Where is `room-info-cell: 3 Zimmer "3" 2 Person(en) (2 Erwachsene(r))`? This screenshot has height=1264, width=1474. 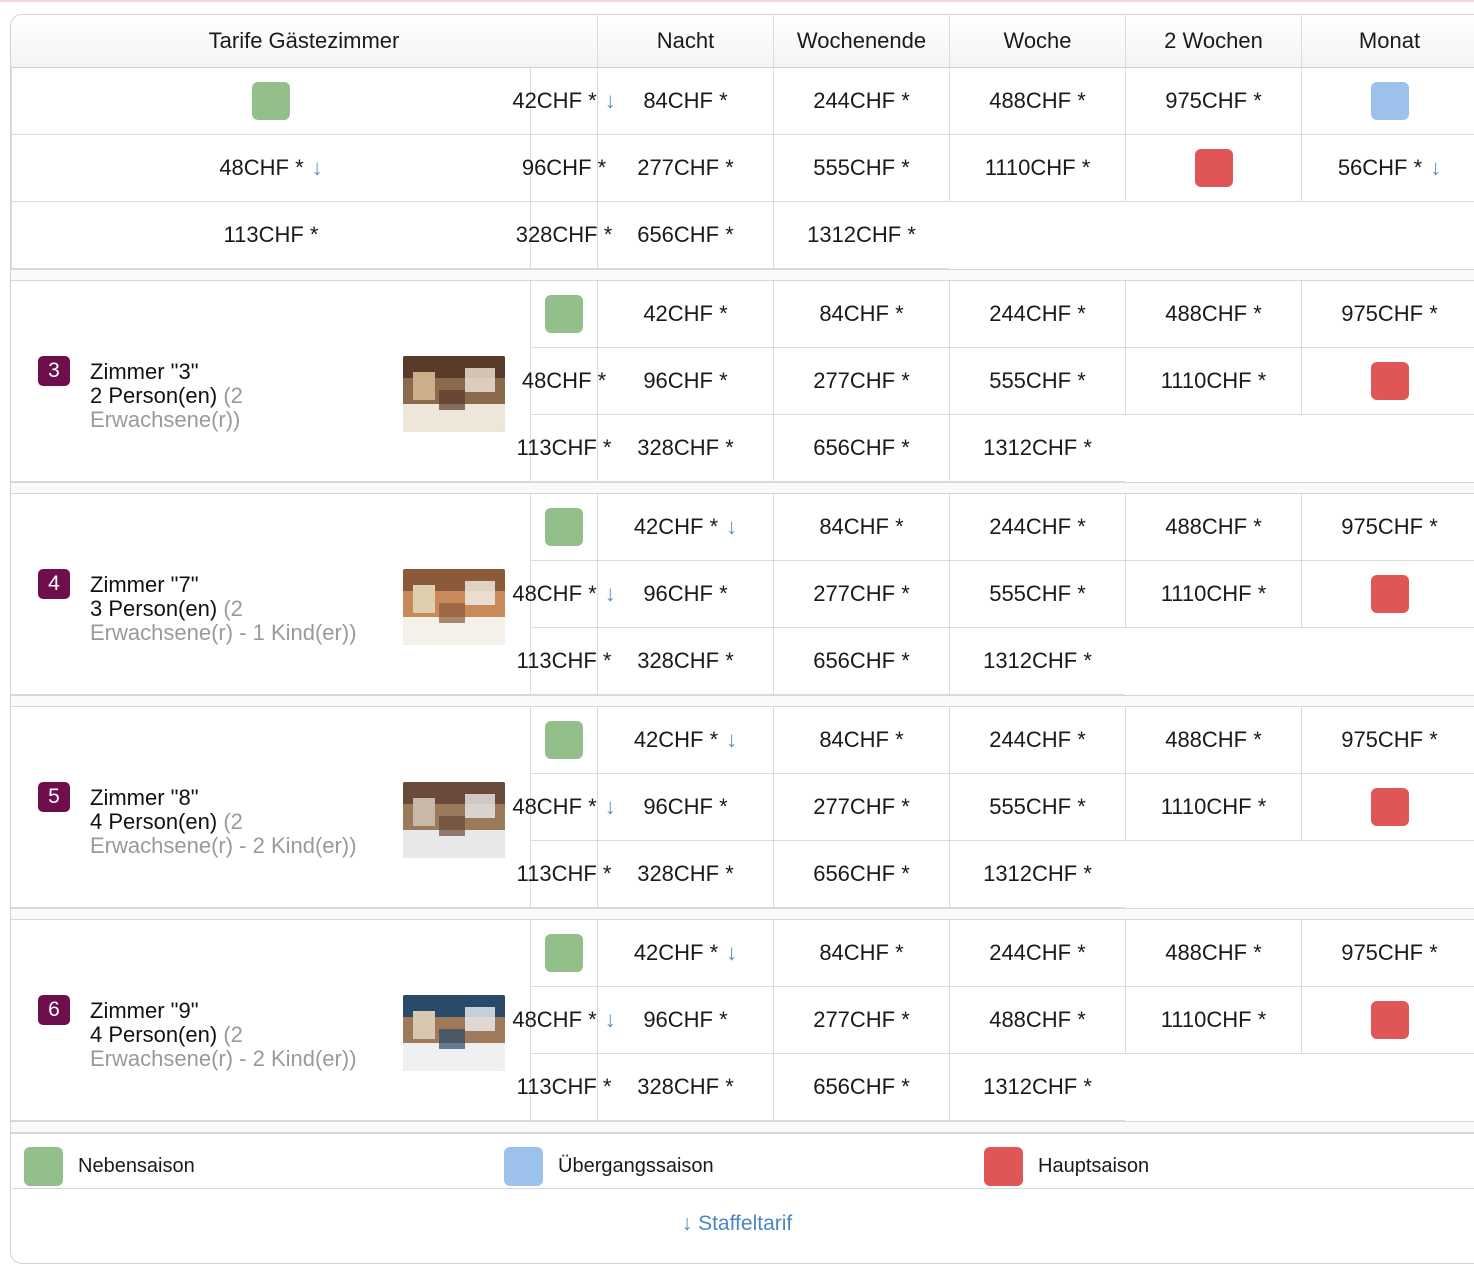
room-info-cell: 3 Zimmer "3" 2 Person(en) (2 Erwachsene(r)) is located at coordinates (270, 381).